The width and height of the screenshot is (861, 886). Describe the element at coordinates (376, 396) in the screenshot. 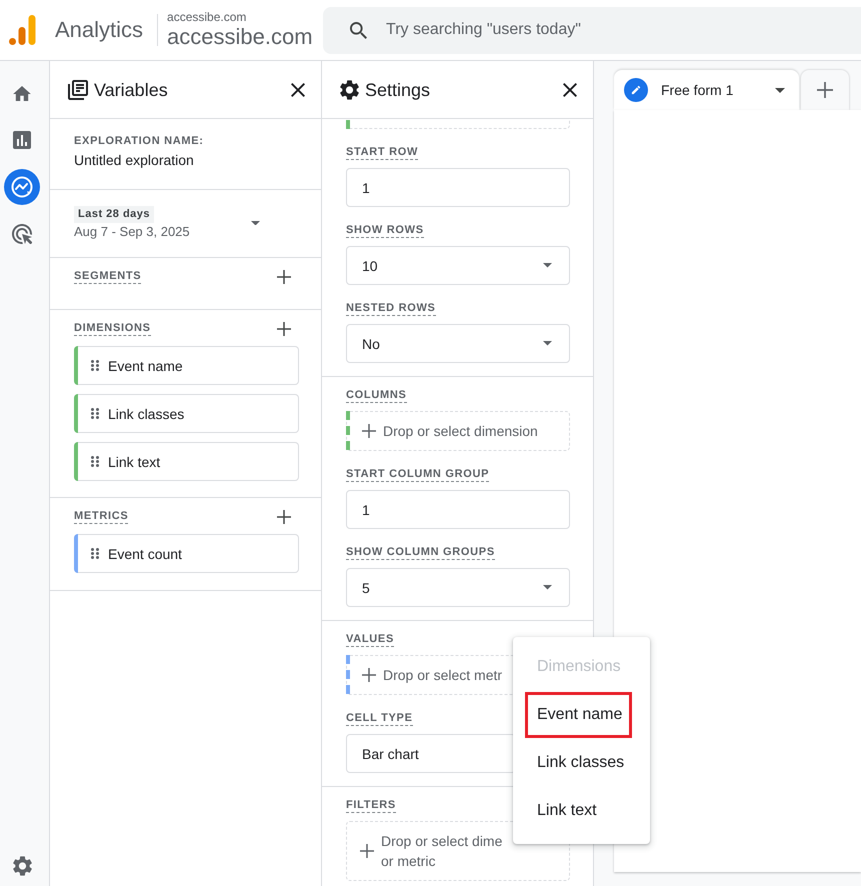

I see `field-label: COLUMNS` at that location.